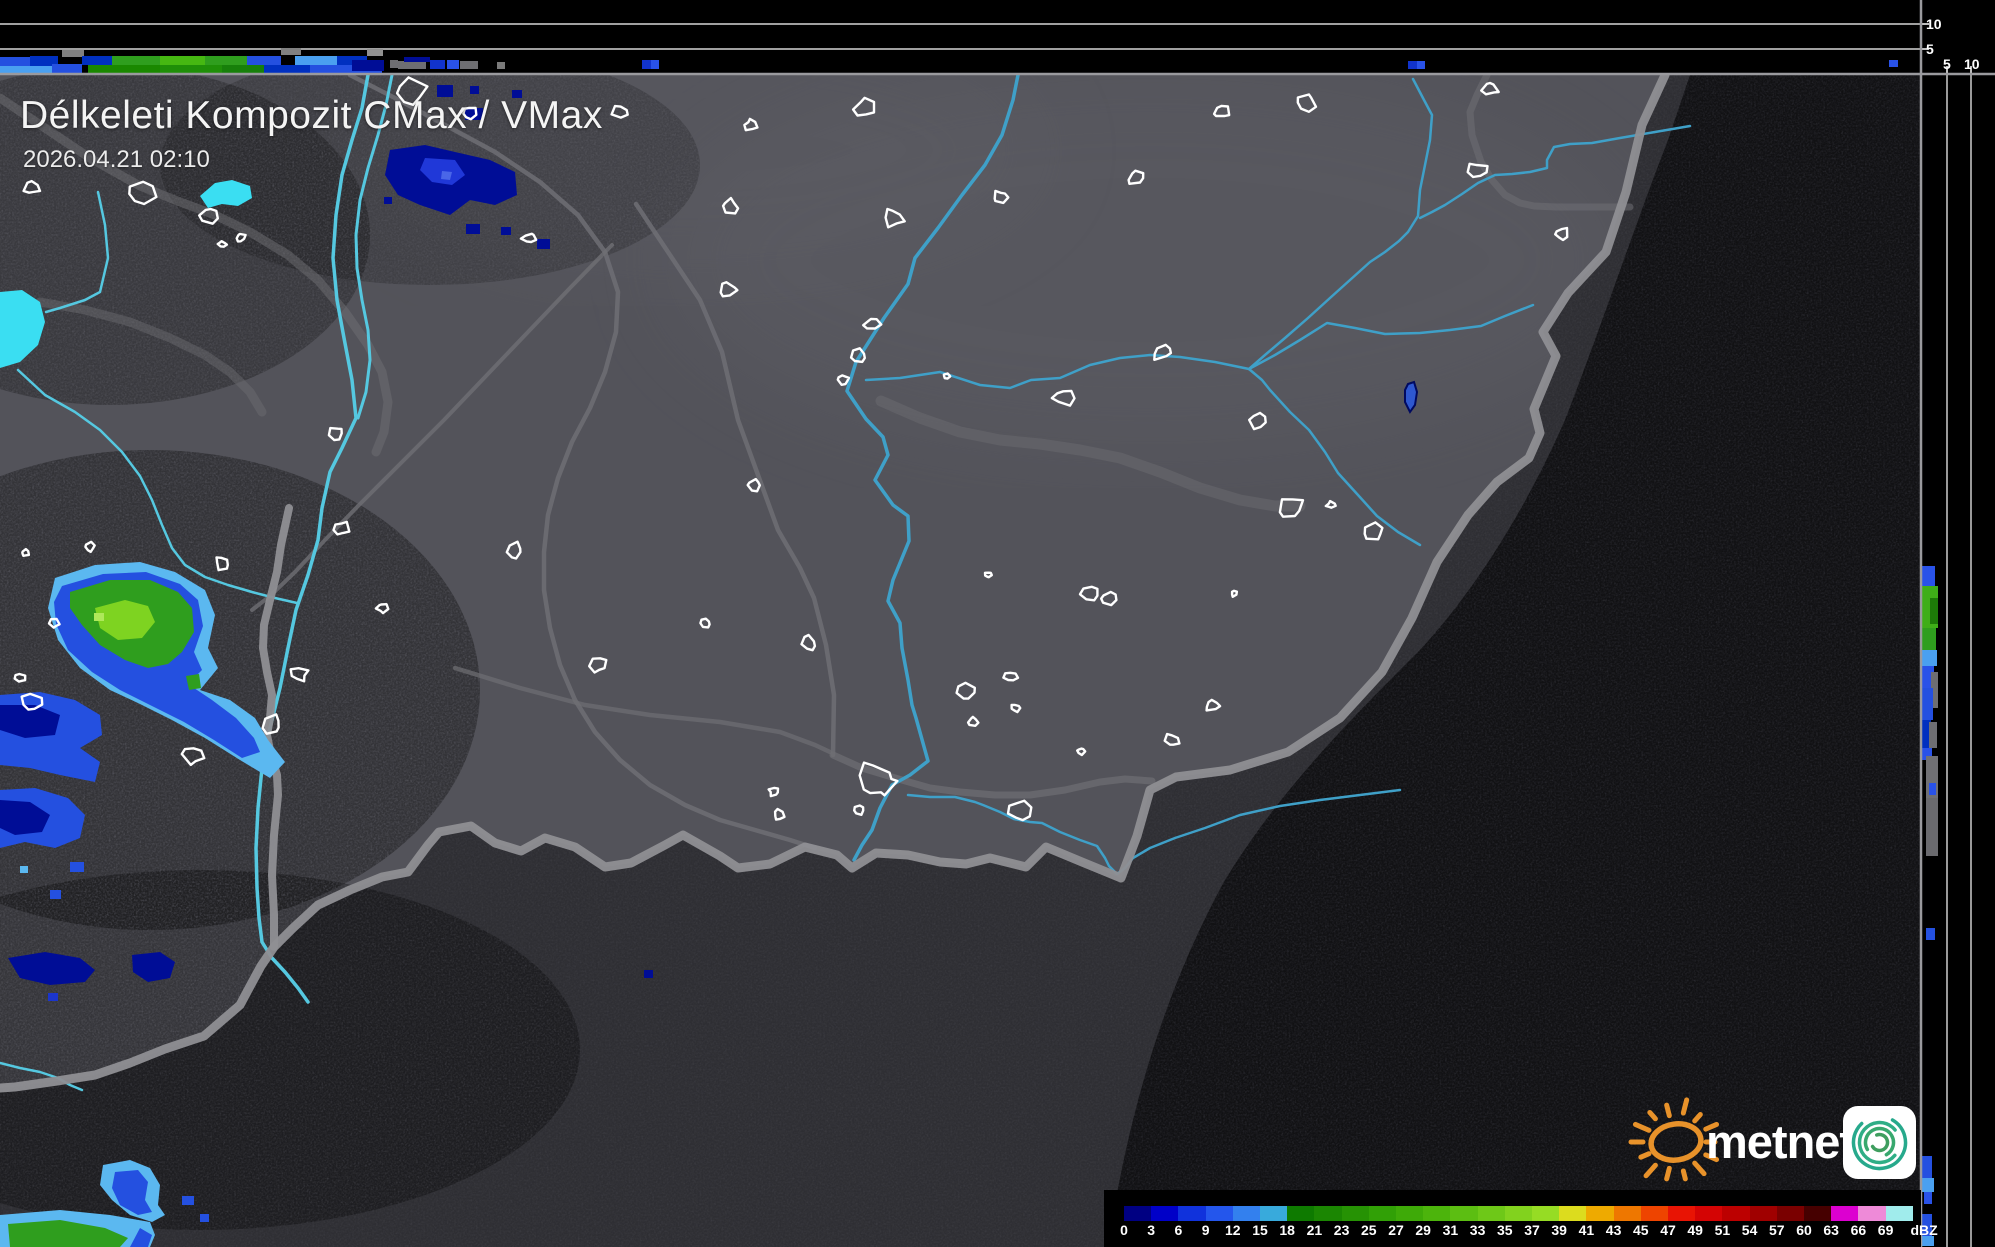  I want to click on legend-tick-label: 66, so click(1858, 1230).